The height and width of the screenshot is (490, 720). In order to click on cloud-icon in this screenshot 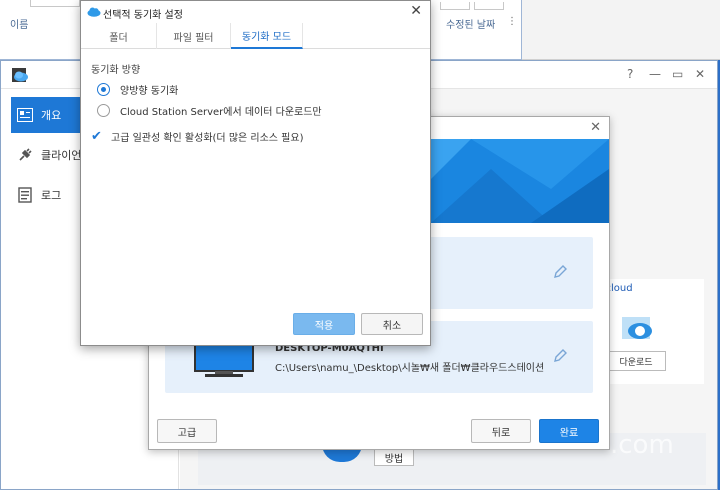, I will do `click(94, 12)`.